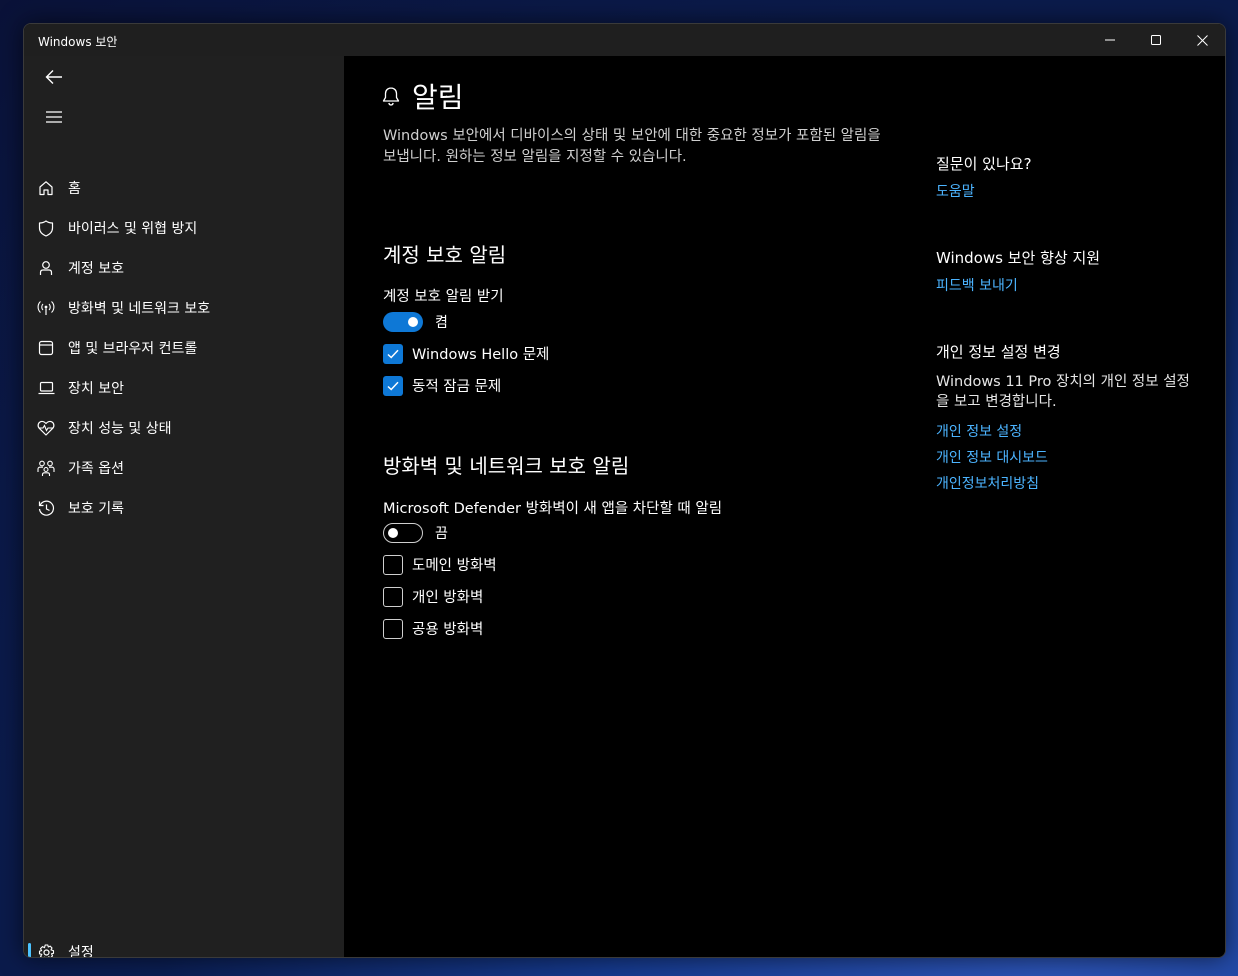 This screenshot has width=1238, height=976. What do you see at coordinates (445, 255) in the screenshot?
I see `account-section-title: 계정 보호 알림` at bounding box center [445, 255].